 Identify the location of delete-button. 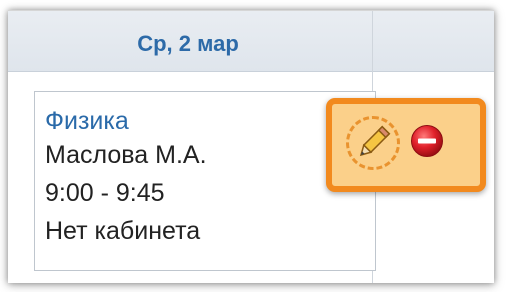
(427, 141).